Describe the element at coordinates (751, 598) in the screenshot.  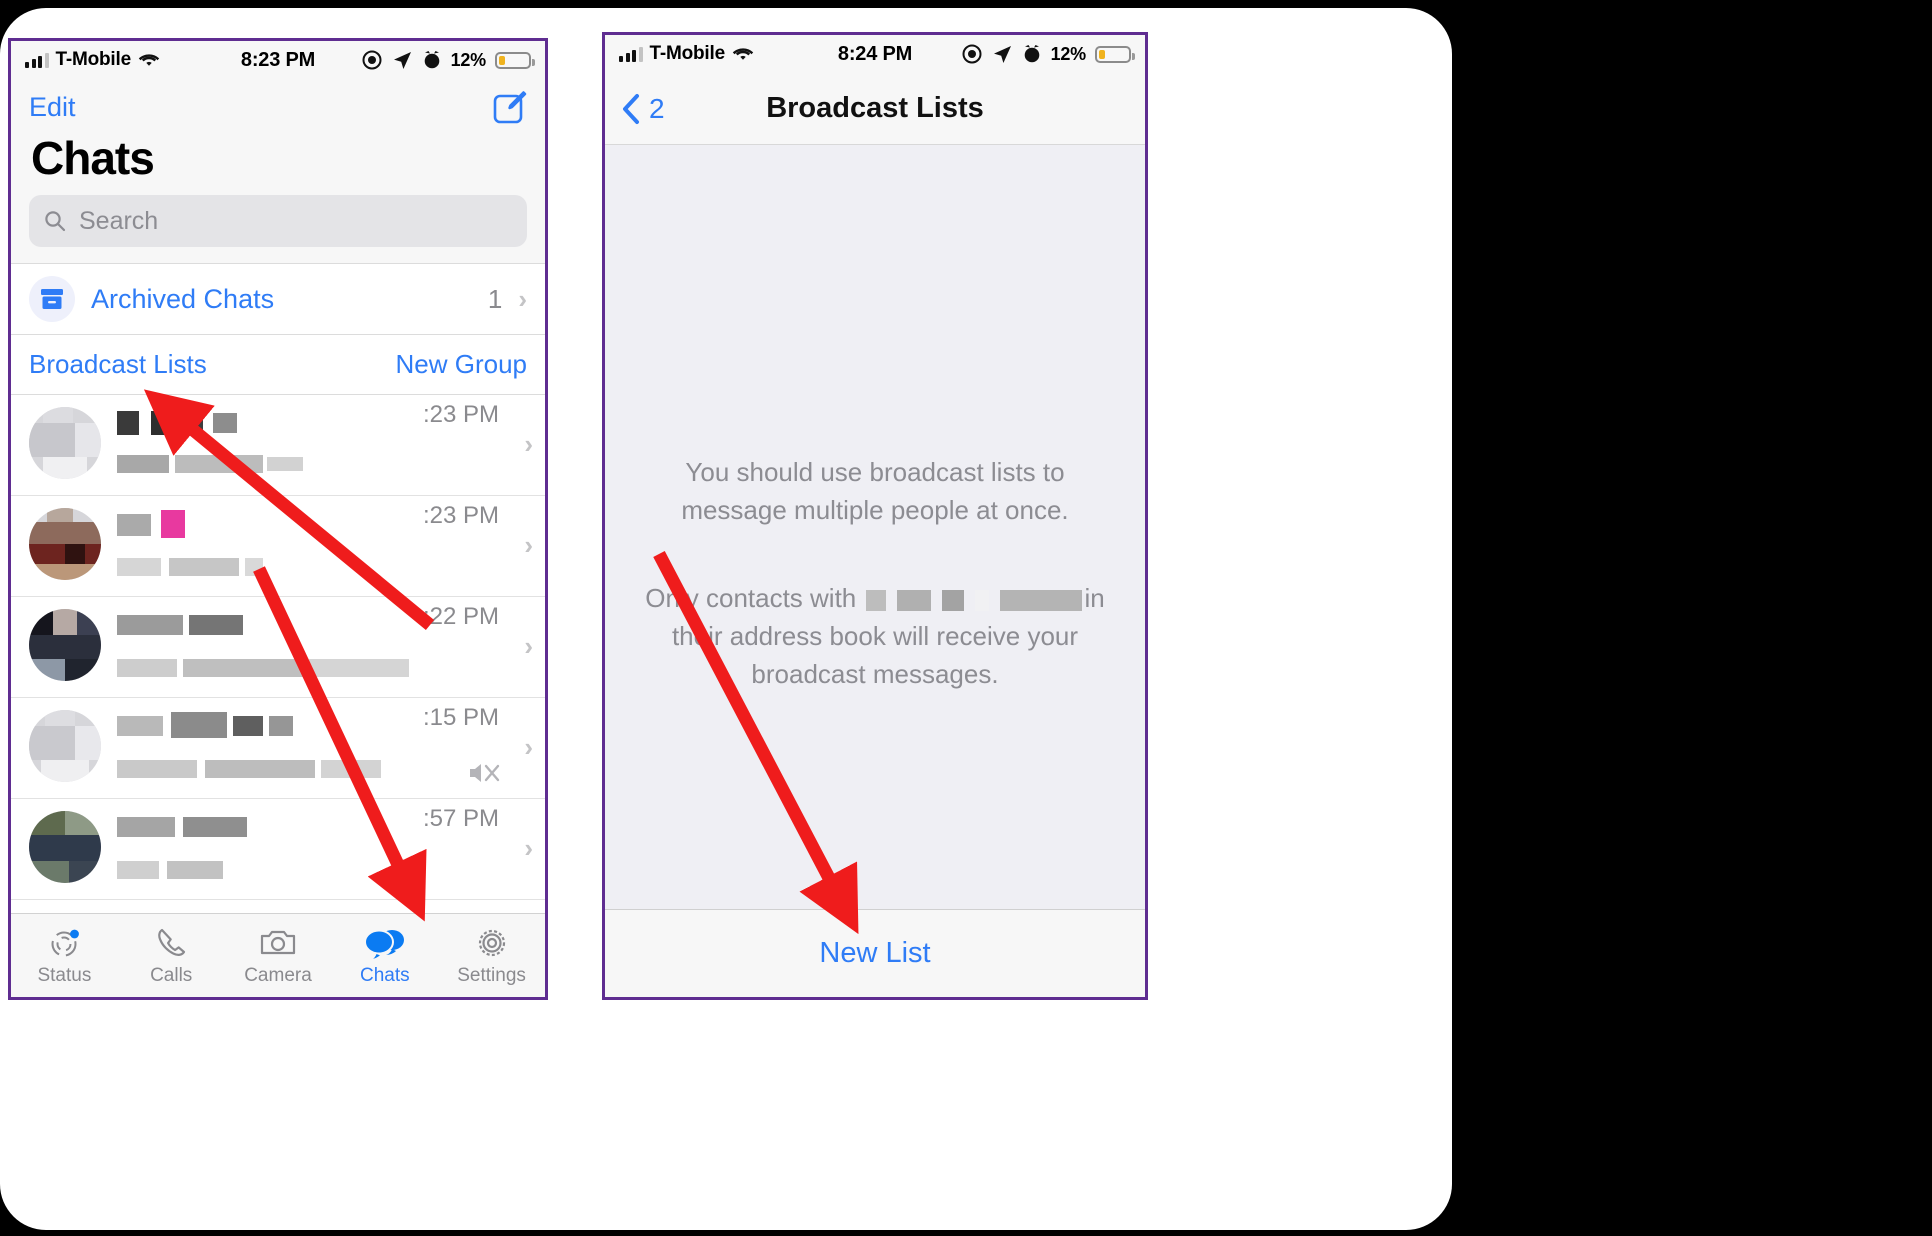
I see `paragraph-2-prefix: Only contacts with` at that location.